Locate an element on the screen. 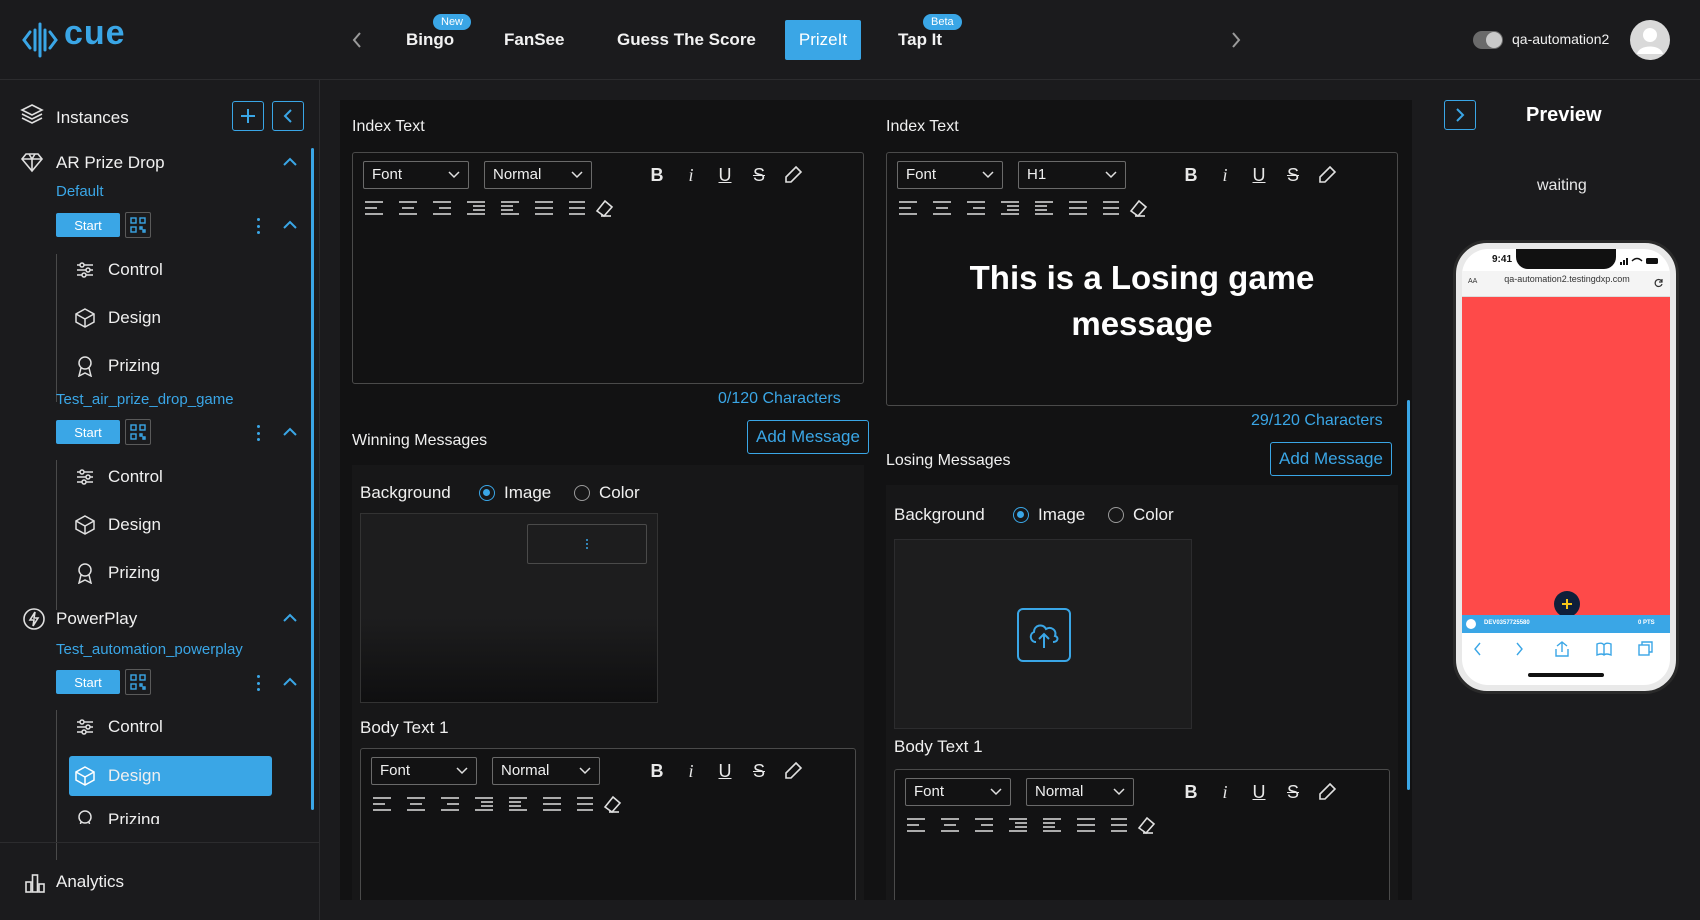  main-scrollbar is located at coordinates (1408, 595).